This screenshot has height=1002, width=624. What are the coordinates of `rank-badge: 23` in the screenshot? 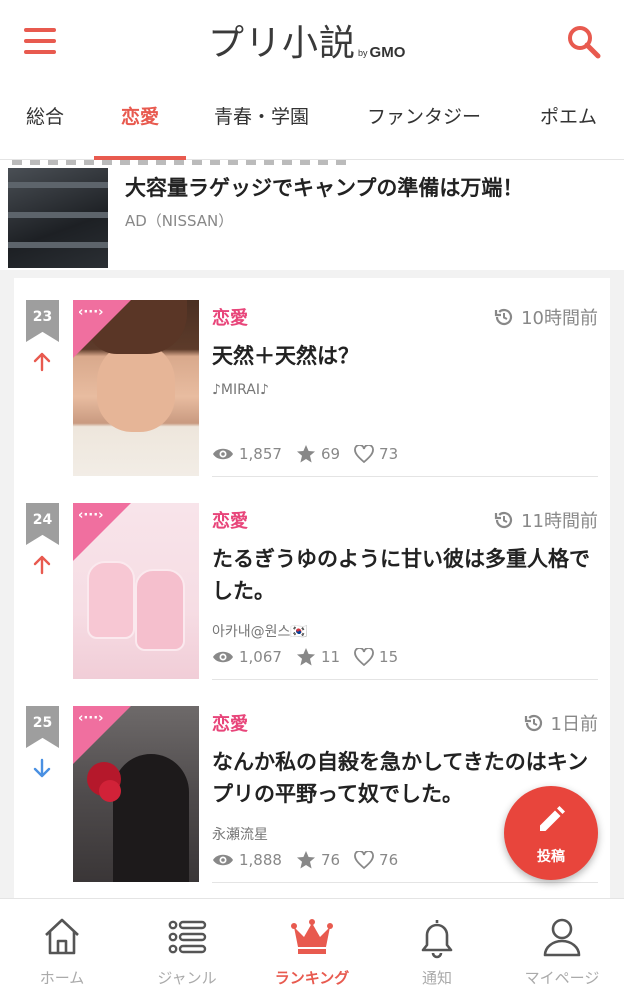 It's located at (42, 321).